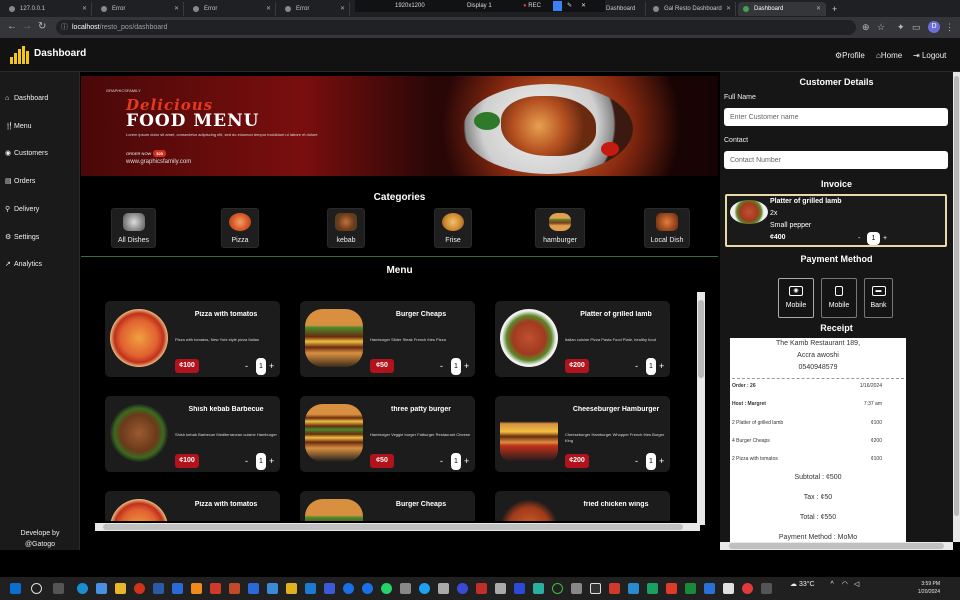 The height and width of the screenshot is (600, 960). I want to click on payment-option-mobile-2: Mobile, so click(839, 298).